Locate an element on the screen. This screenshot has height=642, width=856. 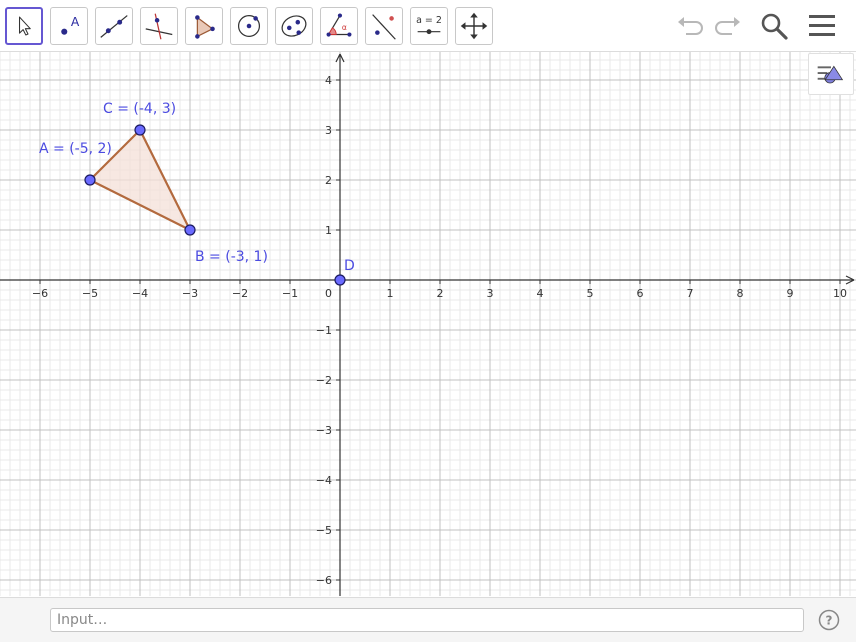
undo-icon is located at coordinates (690, 26).